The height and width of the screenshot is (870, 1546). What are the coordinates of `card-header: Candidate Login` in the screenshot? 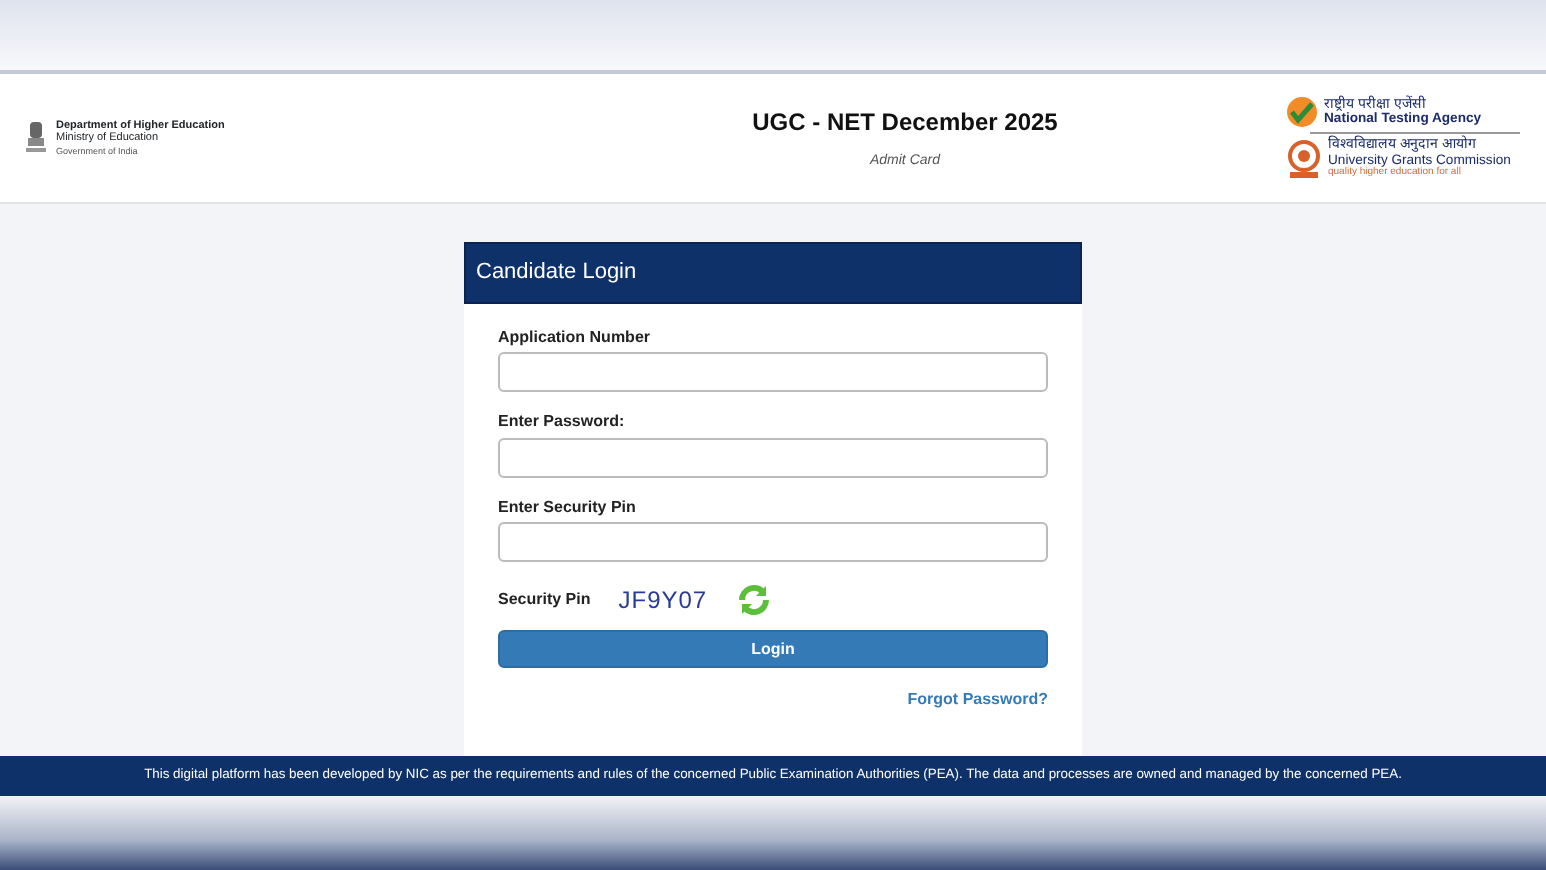 It's located at (773, 272).